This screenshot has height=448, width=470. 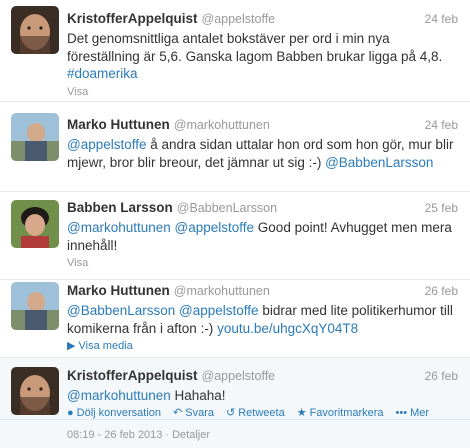 I want to click on media-icon: ▶, so click(x=71, y=346).